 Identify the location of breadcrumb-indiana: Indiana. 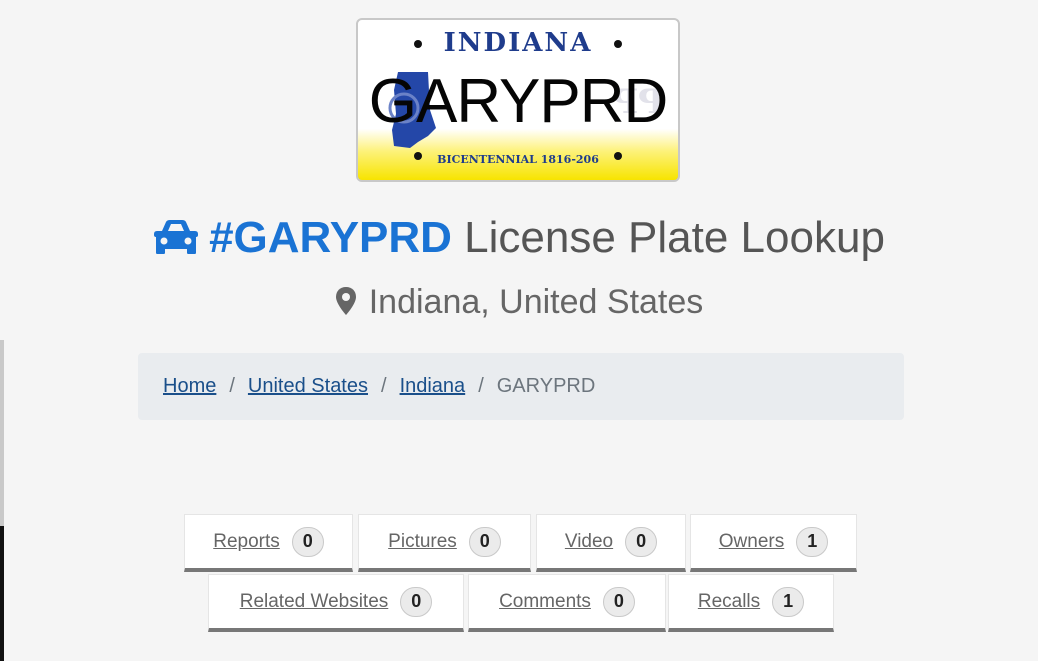
(433, 386).